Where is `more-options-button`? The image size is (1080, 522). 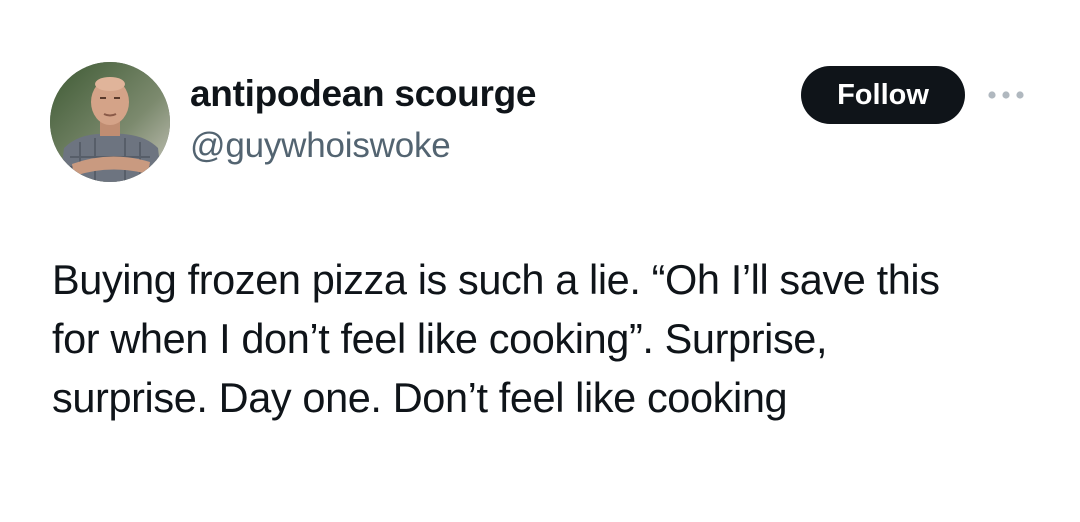
more-options-button is located at coordinates (1006, 95).